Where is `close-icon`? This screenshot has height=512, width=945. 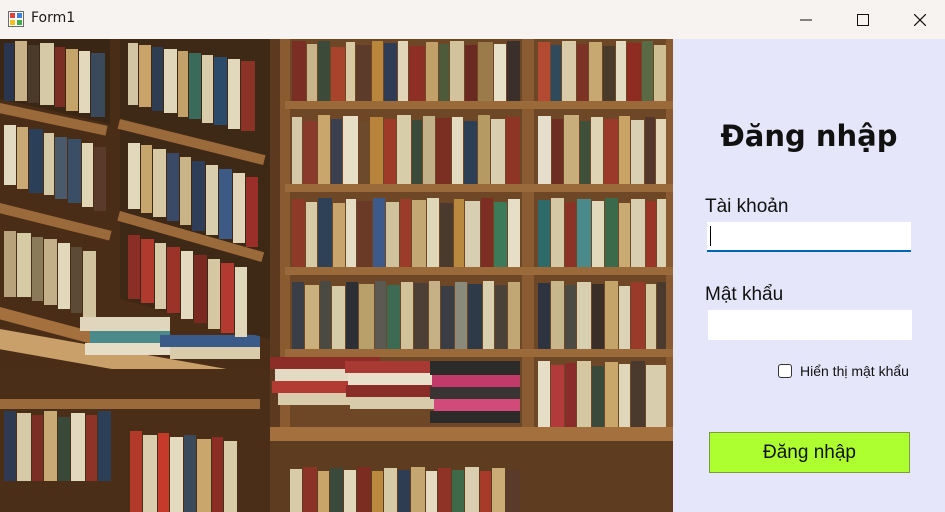
close-icon is located at coordinates (920, 19).